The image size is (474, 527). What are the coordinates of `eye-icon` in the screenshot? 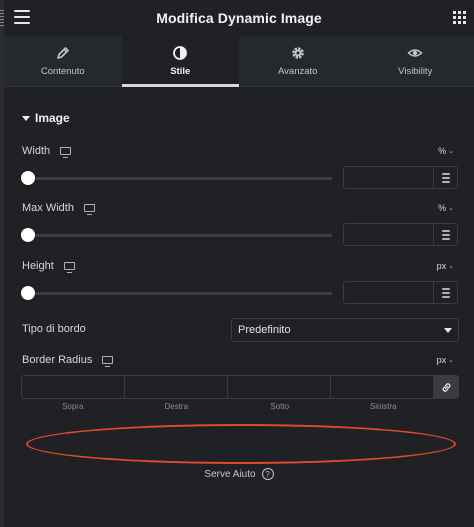 It's located at (415, 53).